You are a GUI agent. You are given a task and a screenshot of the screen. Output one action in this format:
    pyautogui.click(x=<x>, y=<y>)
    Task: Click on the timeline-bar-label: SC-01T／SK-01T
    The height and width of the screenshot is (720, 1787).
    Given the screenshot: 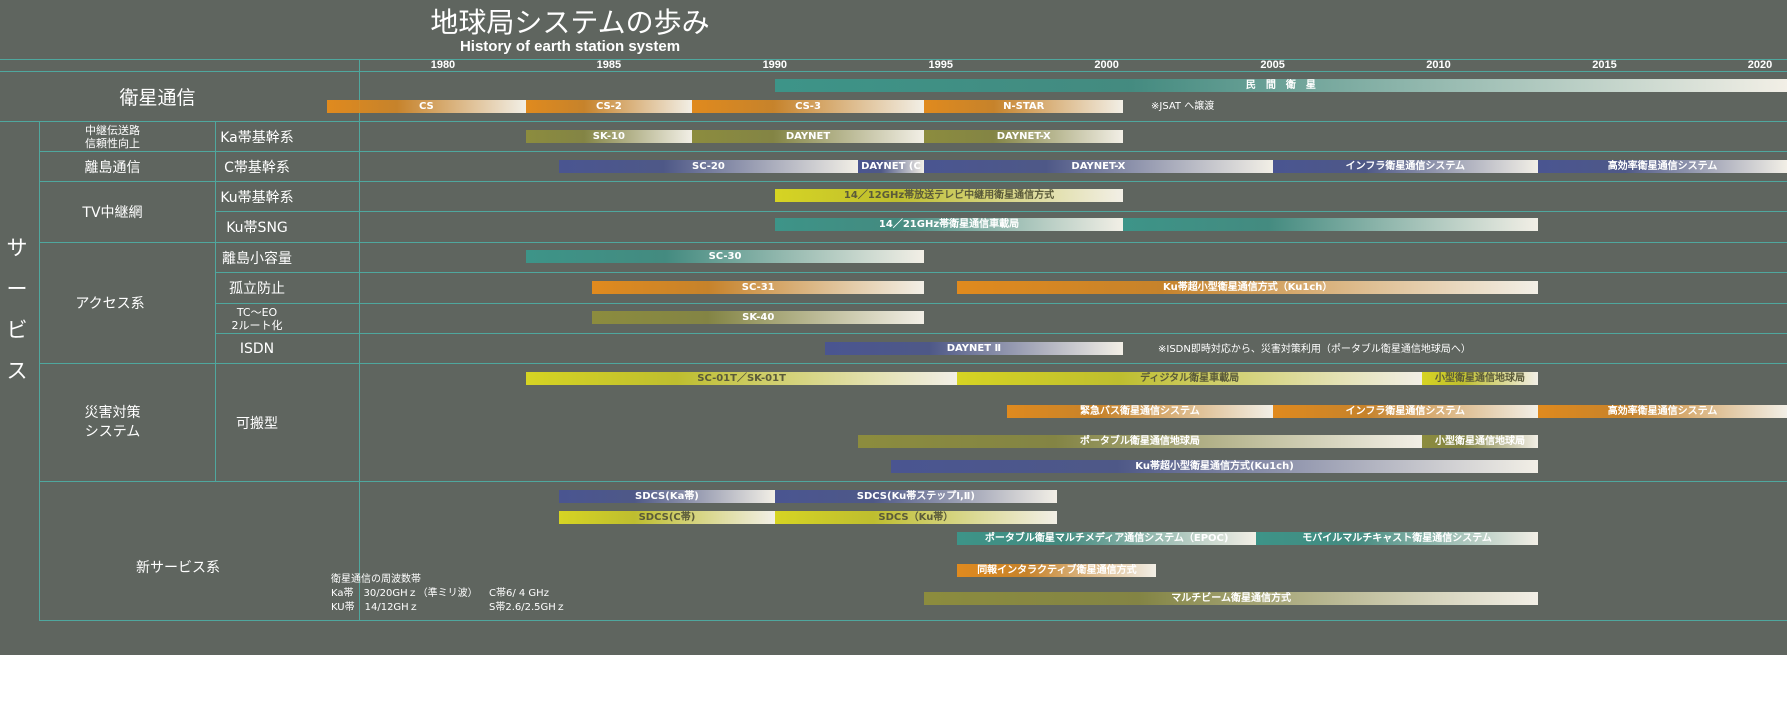 What is the action you would take?
    pyautogui.click(x=741, y=378)
    